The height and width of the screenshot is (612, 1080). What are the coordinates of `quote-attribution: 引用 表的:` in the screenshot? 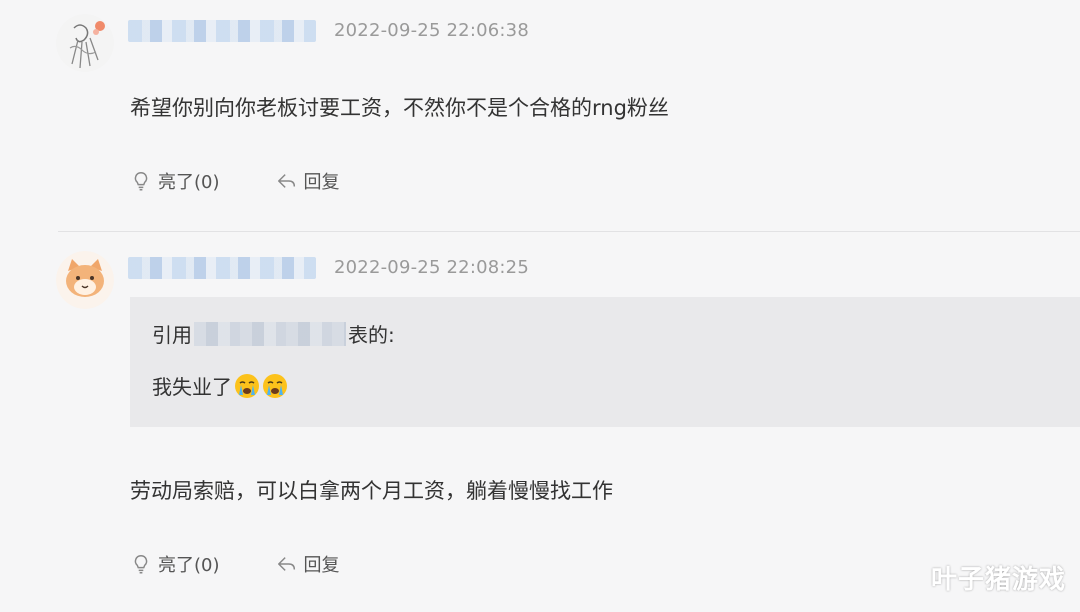 It's located at (273, 333).